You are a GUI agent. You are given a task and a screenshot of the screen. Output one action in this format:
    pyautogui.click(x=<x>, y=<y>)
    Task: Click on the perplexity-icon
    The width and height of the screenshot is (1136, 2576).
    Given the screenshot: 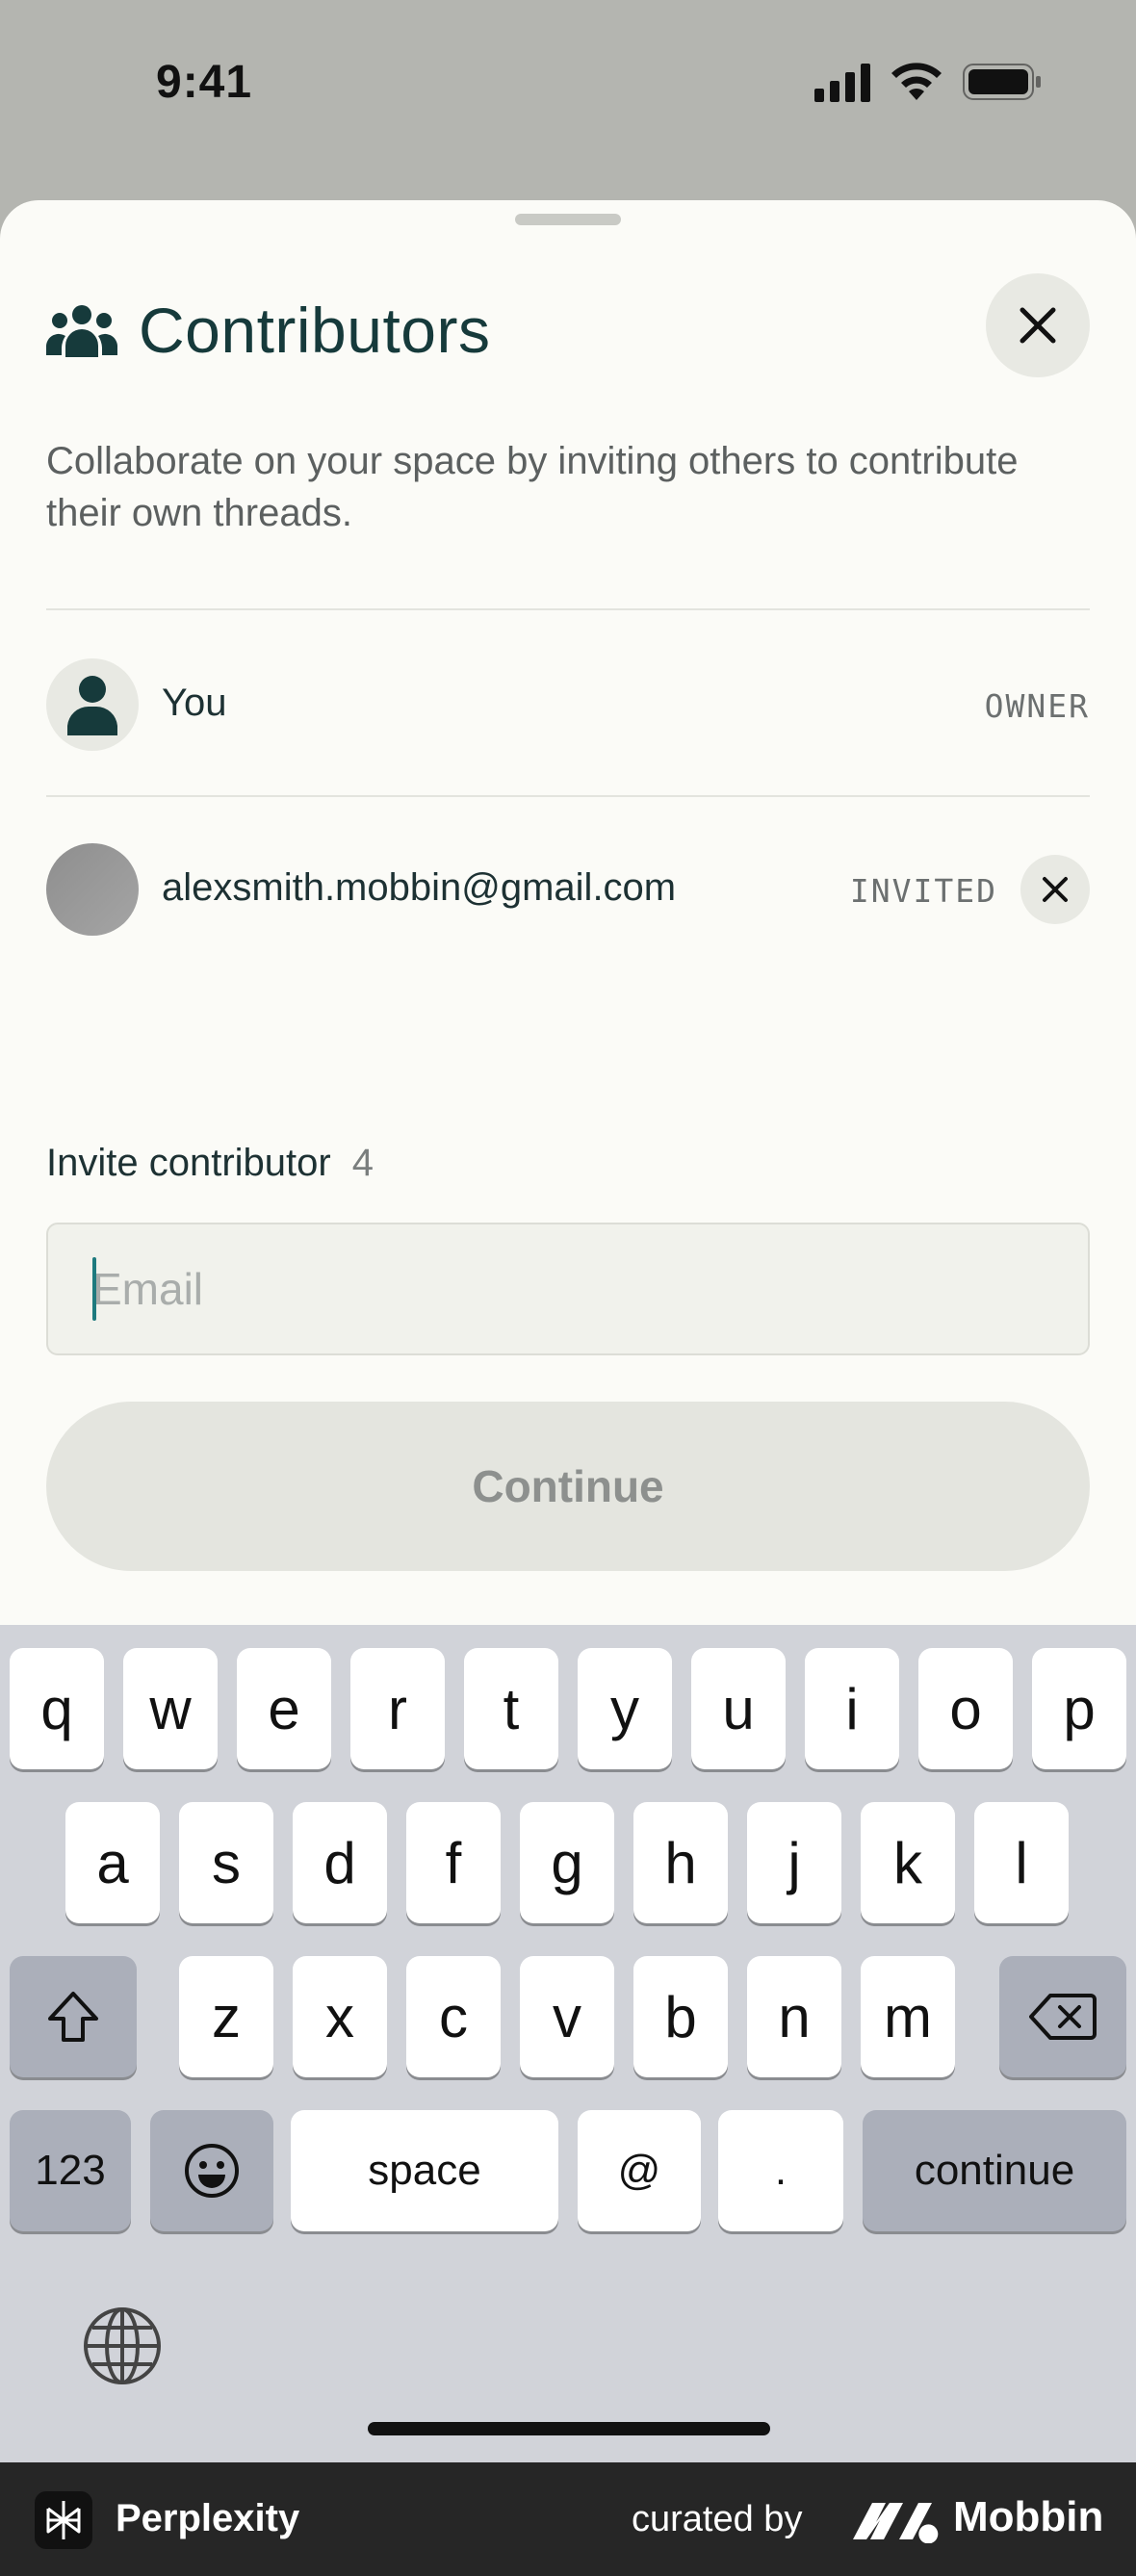 What is the action you would take?
    pyautogui.click(x=63, y=2520)
    